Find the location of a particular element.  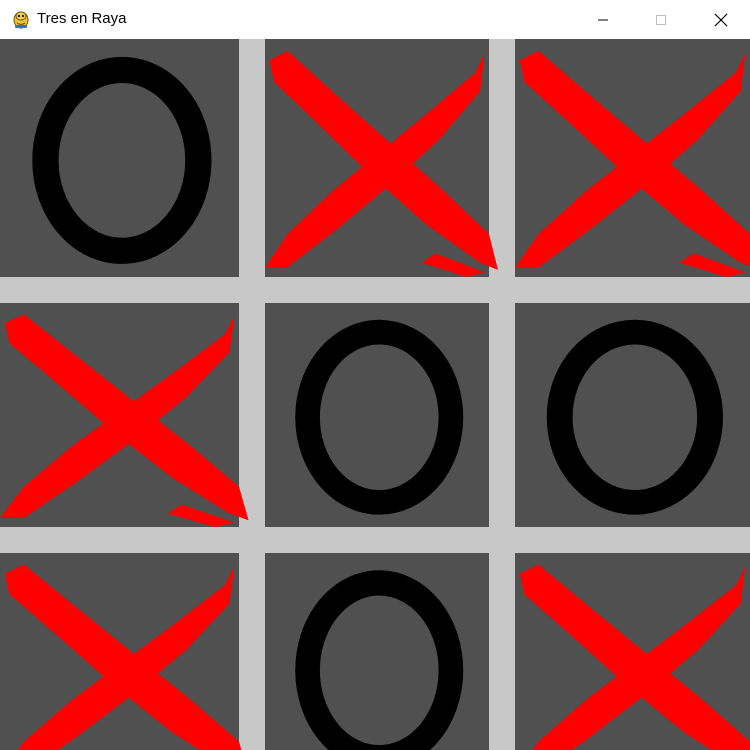

board-cell-r3-c1 is located at coordinates (121, 651).